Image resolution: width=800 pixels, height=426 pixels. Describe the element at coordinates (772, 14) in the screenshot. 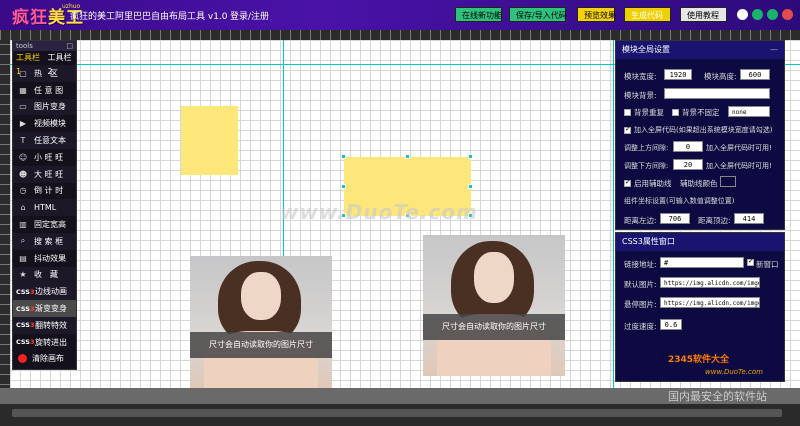

I see `maximize-icon` at that location.